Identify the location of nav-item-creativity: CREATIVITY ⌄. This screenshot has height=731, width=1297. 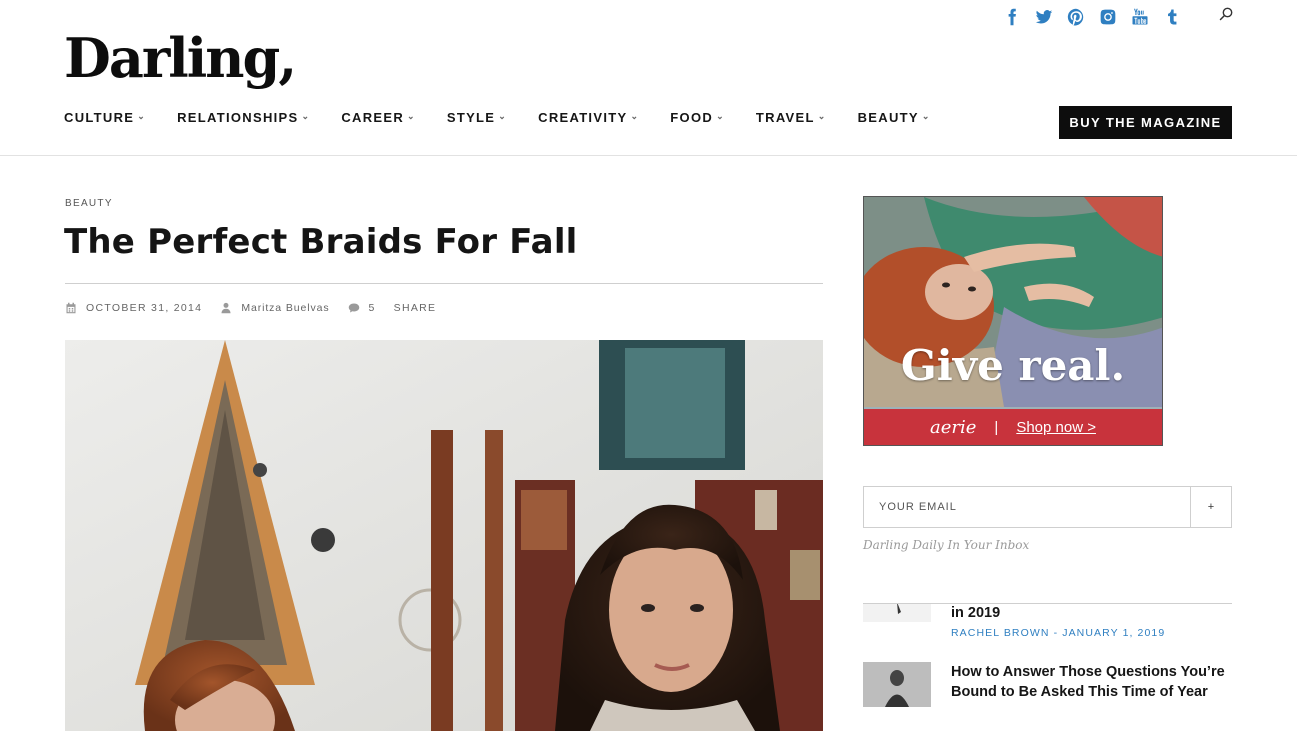
(588, 117).